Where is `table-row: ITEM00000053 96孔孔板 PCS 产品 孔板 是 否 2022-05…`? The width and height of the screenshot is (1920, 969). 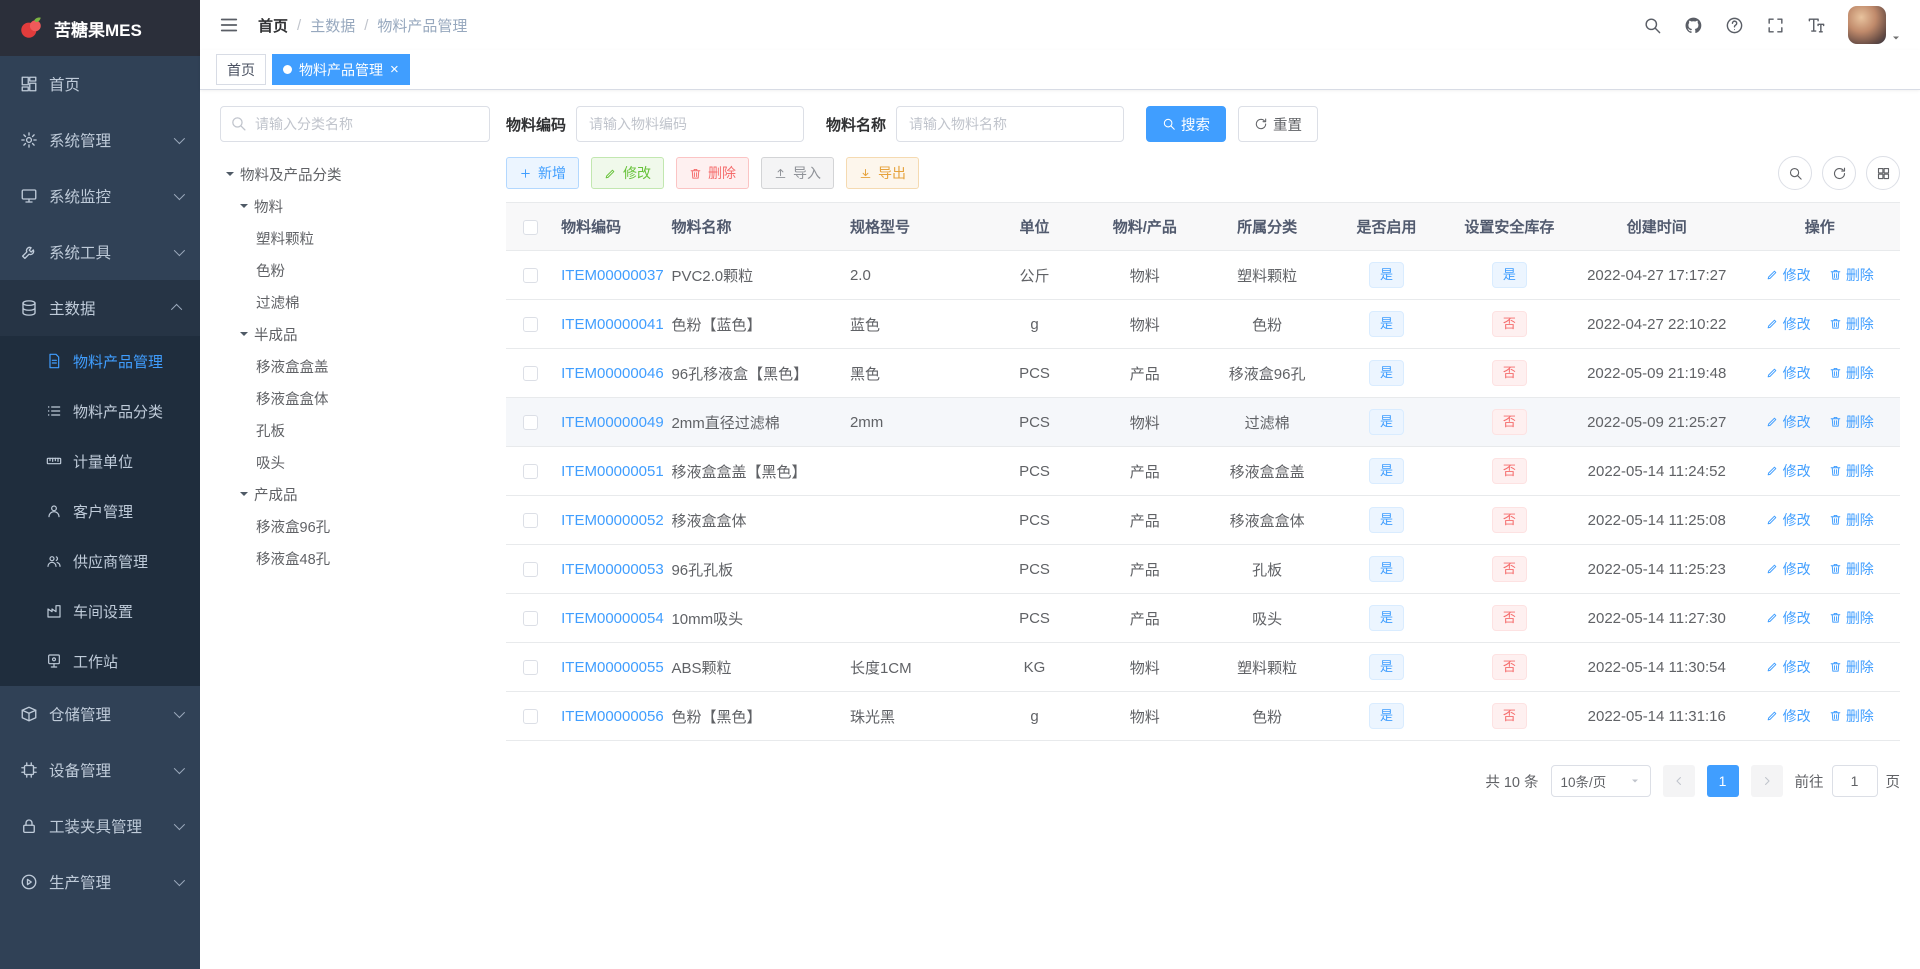
table-row: ITEM00000053 96孔孔板 PCS 产品 孔板 是 否 2022-05… is located at coordinates (1203, 569).